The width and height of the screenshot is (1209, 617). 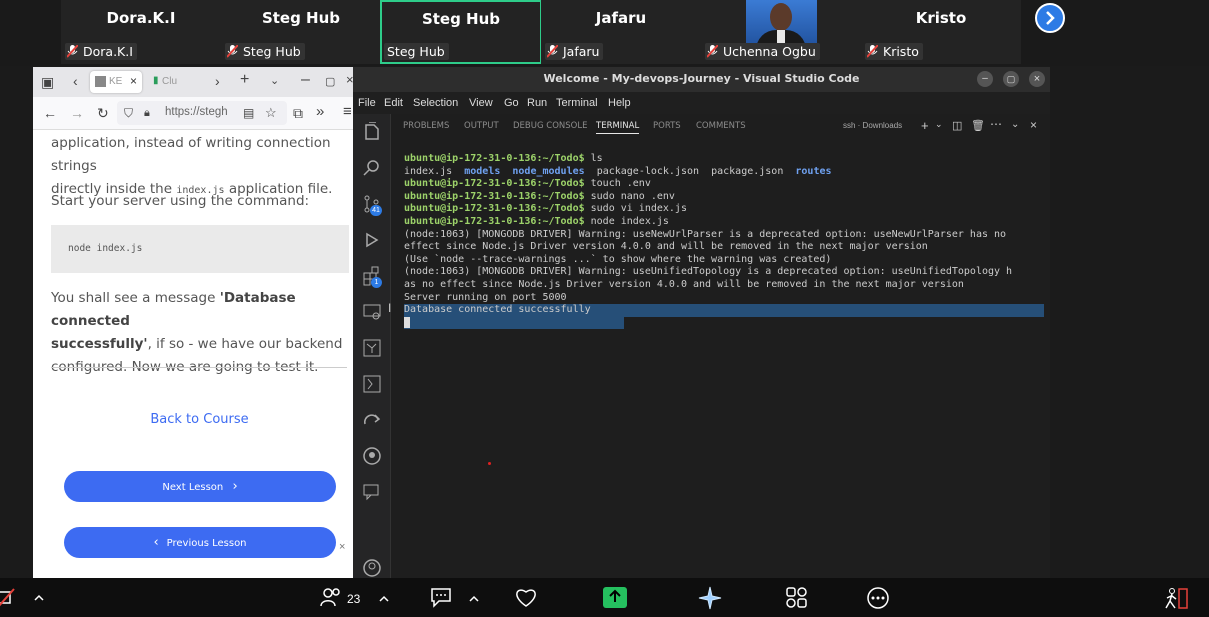 I want to click on file-entry: package-lock.json, so click(x=648, y=171).